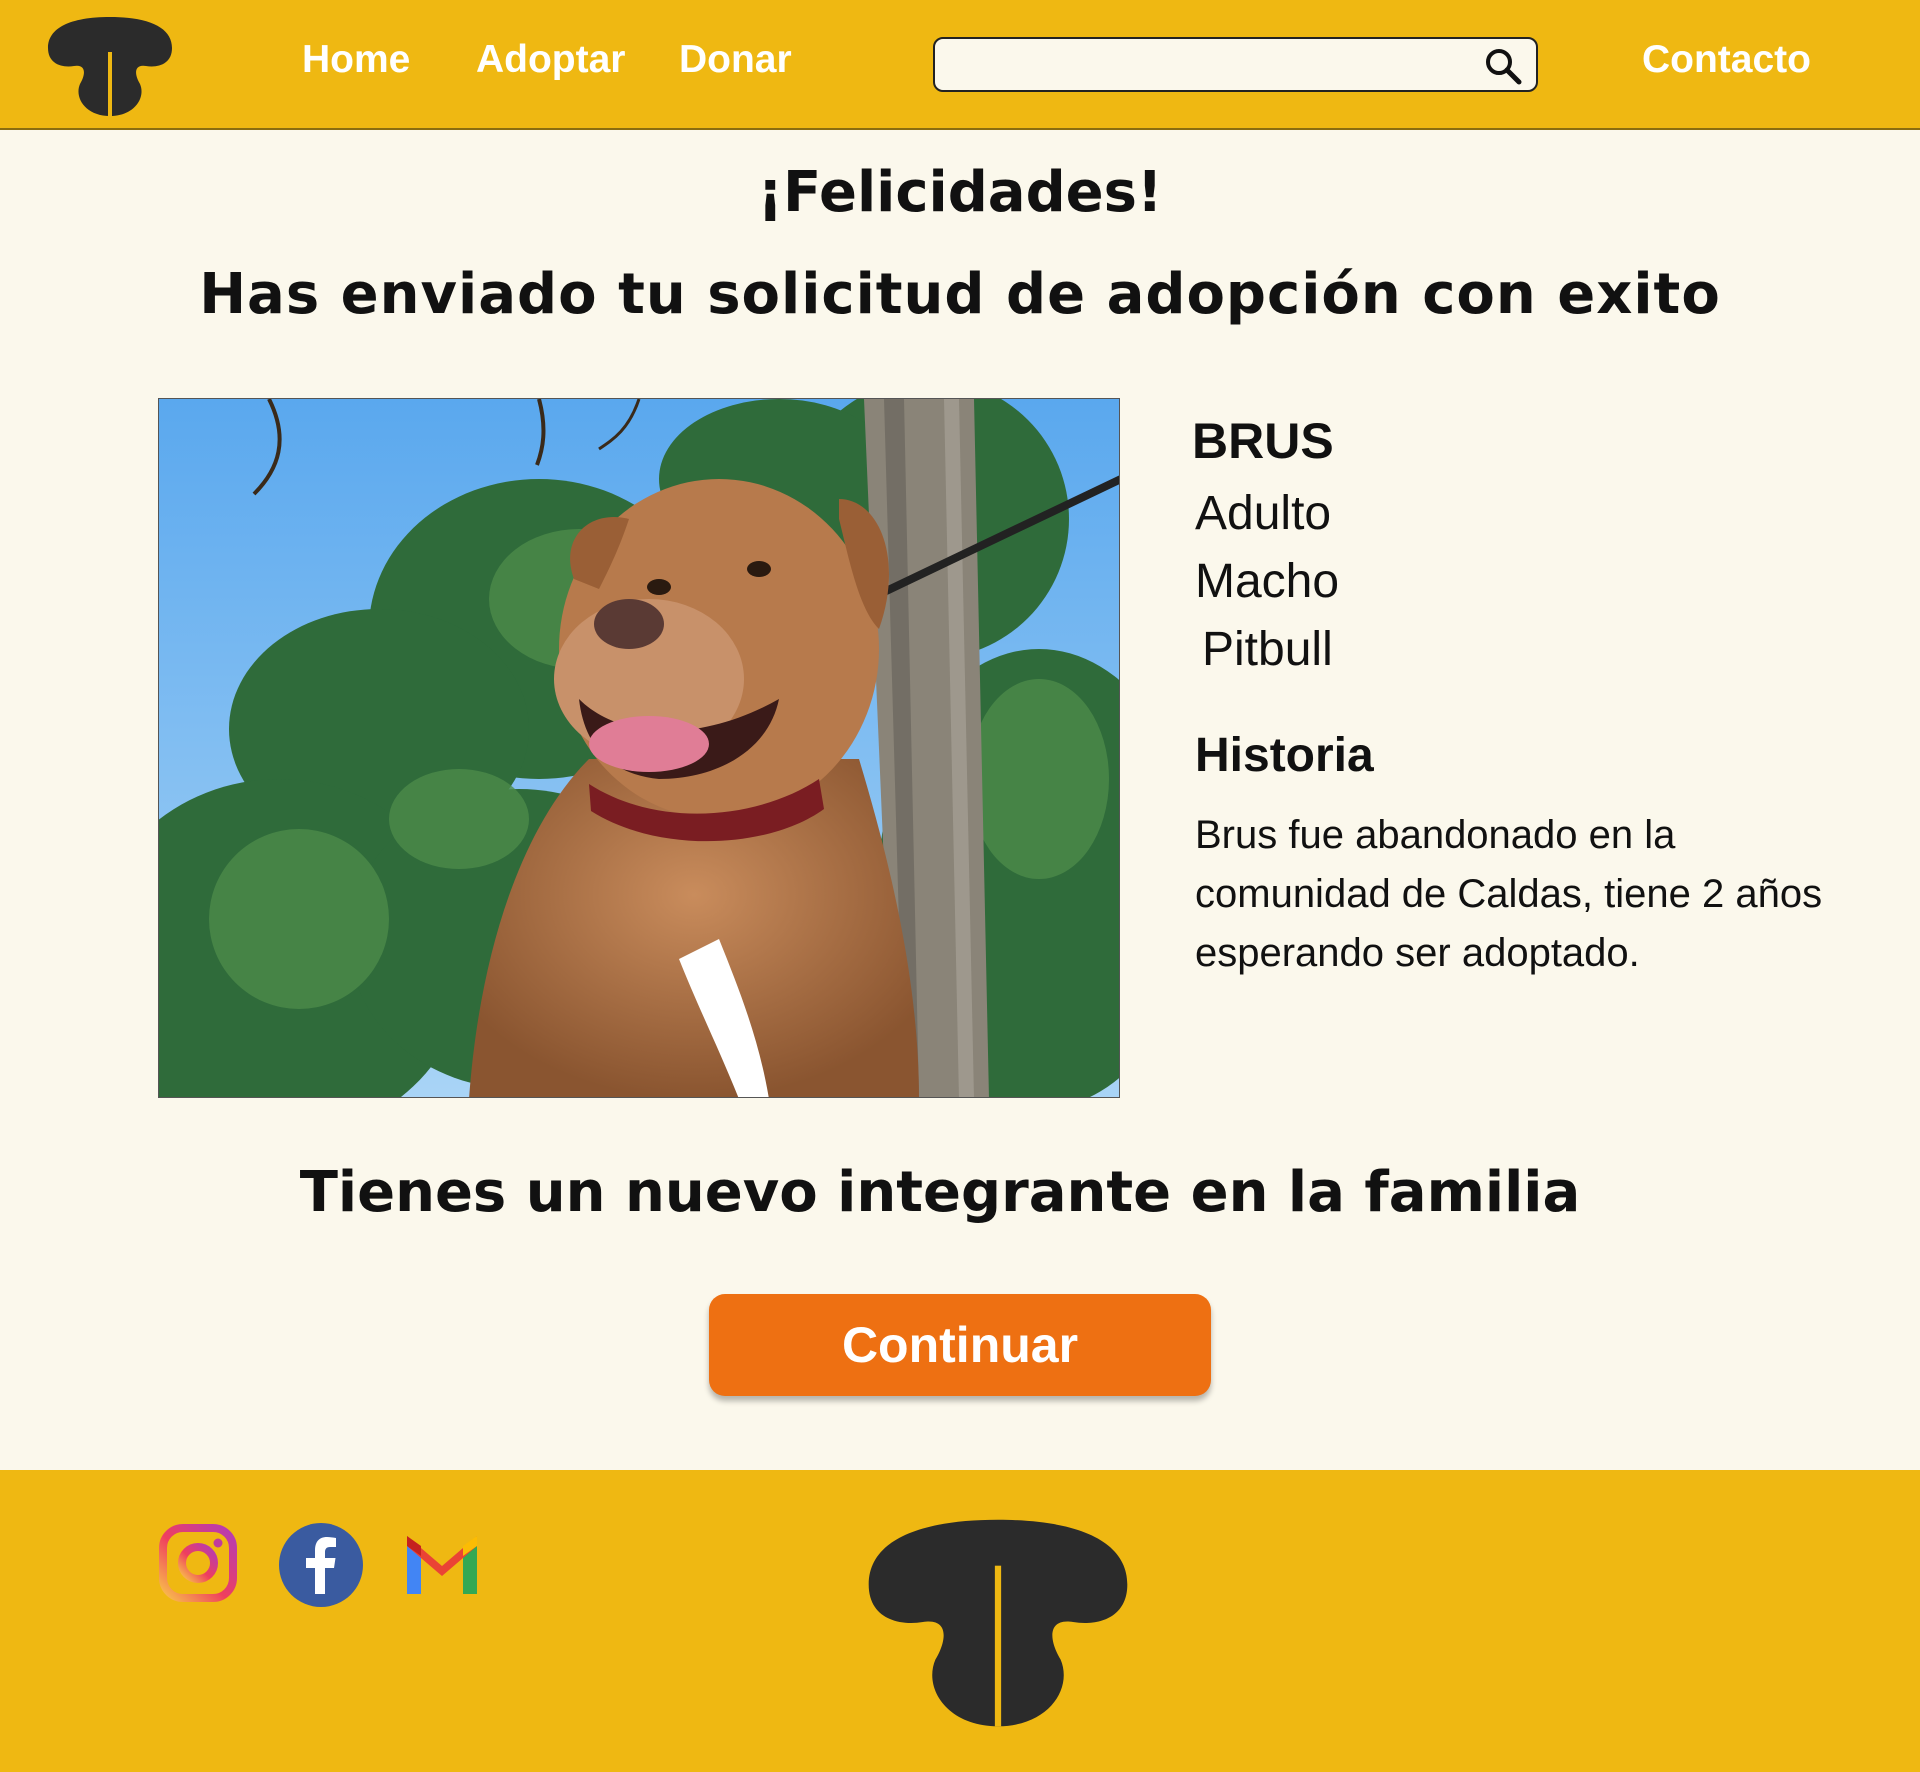 This screenshot has height=1772, width=1920. What do you see at coordinates (960, 192) in the screenshot?
I see `page-title: ¡Felicidades!` at bounding box center [960, 192].